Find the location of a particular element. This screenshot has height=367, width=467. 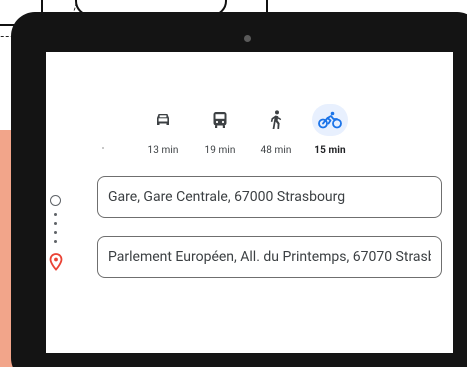

travel-time-cycling: 15 min is located at coordinates (330, 150).